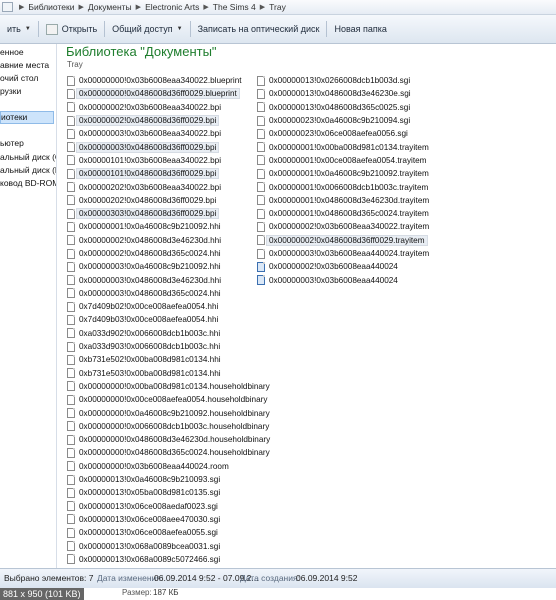 This screenshot has height=600, width=556. I want to click on file-item: 0x00000101!0x0486008d36ff0029.bpi, so click(168, 173).